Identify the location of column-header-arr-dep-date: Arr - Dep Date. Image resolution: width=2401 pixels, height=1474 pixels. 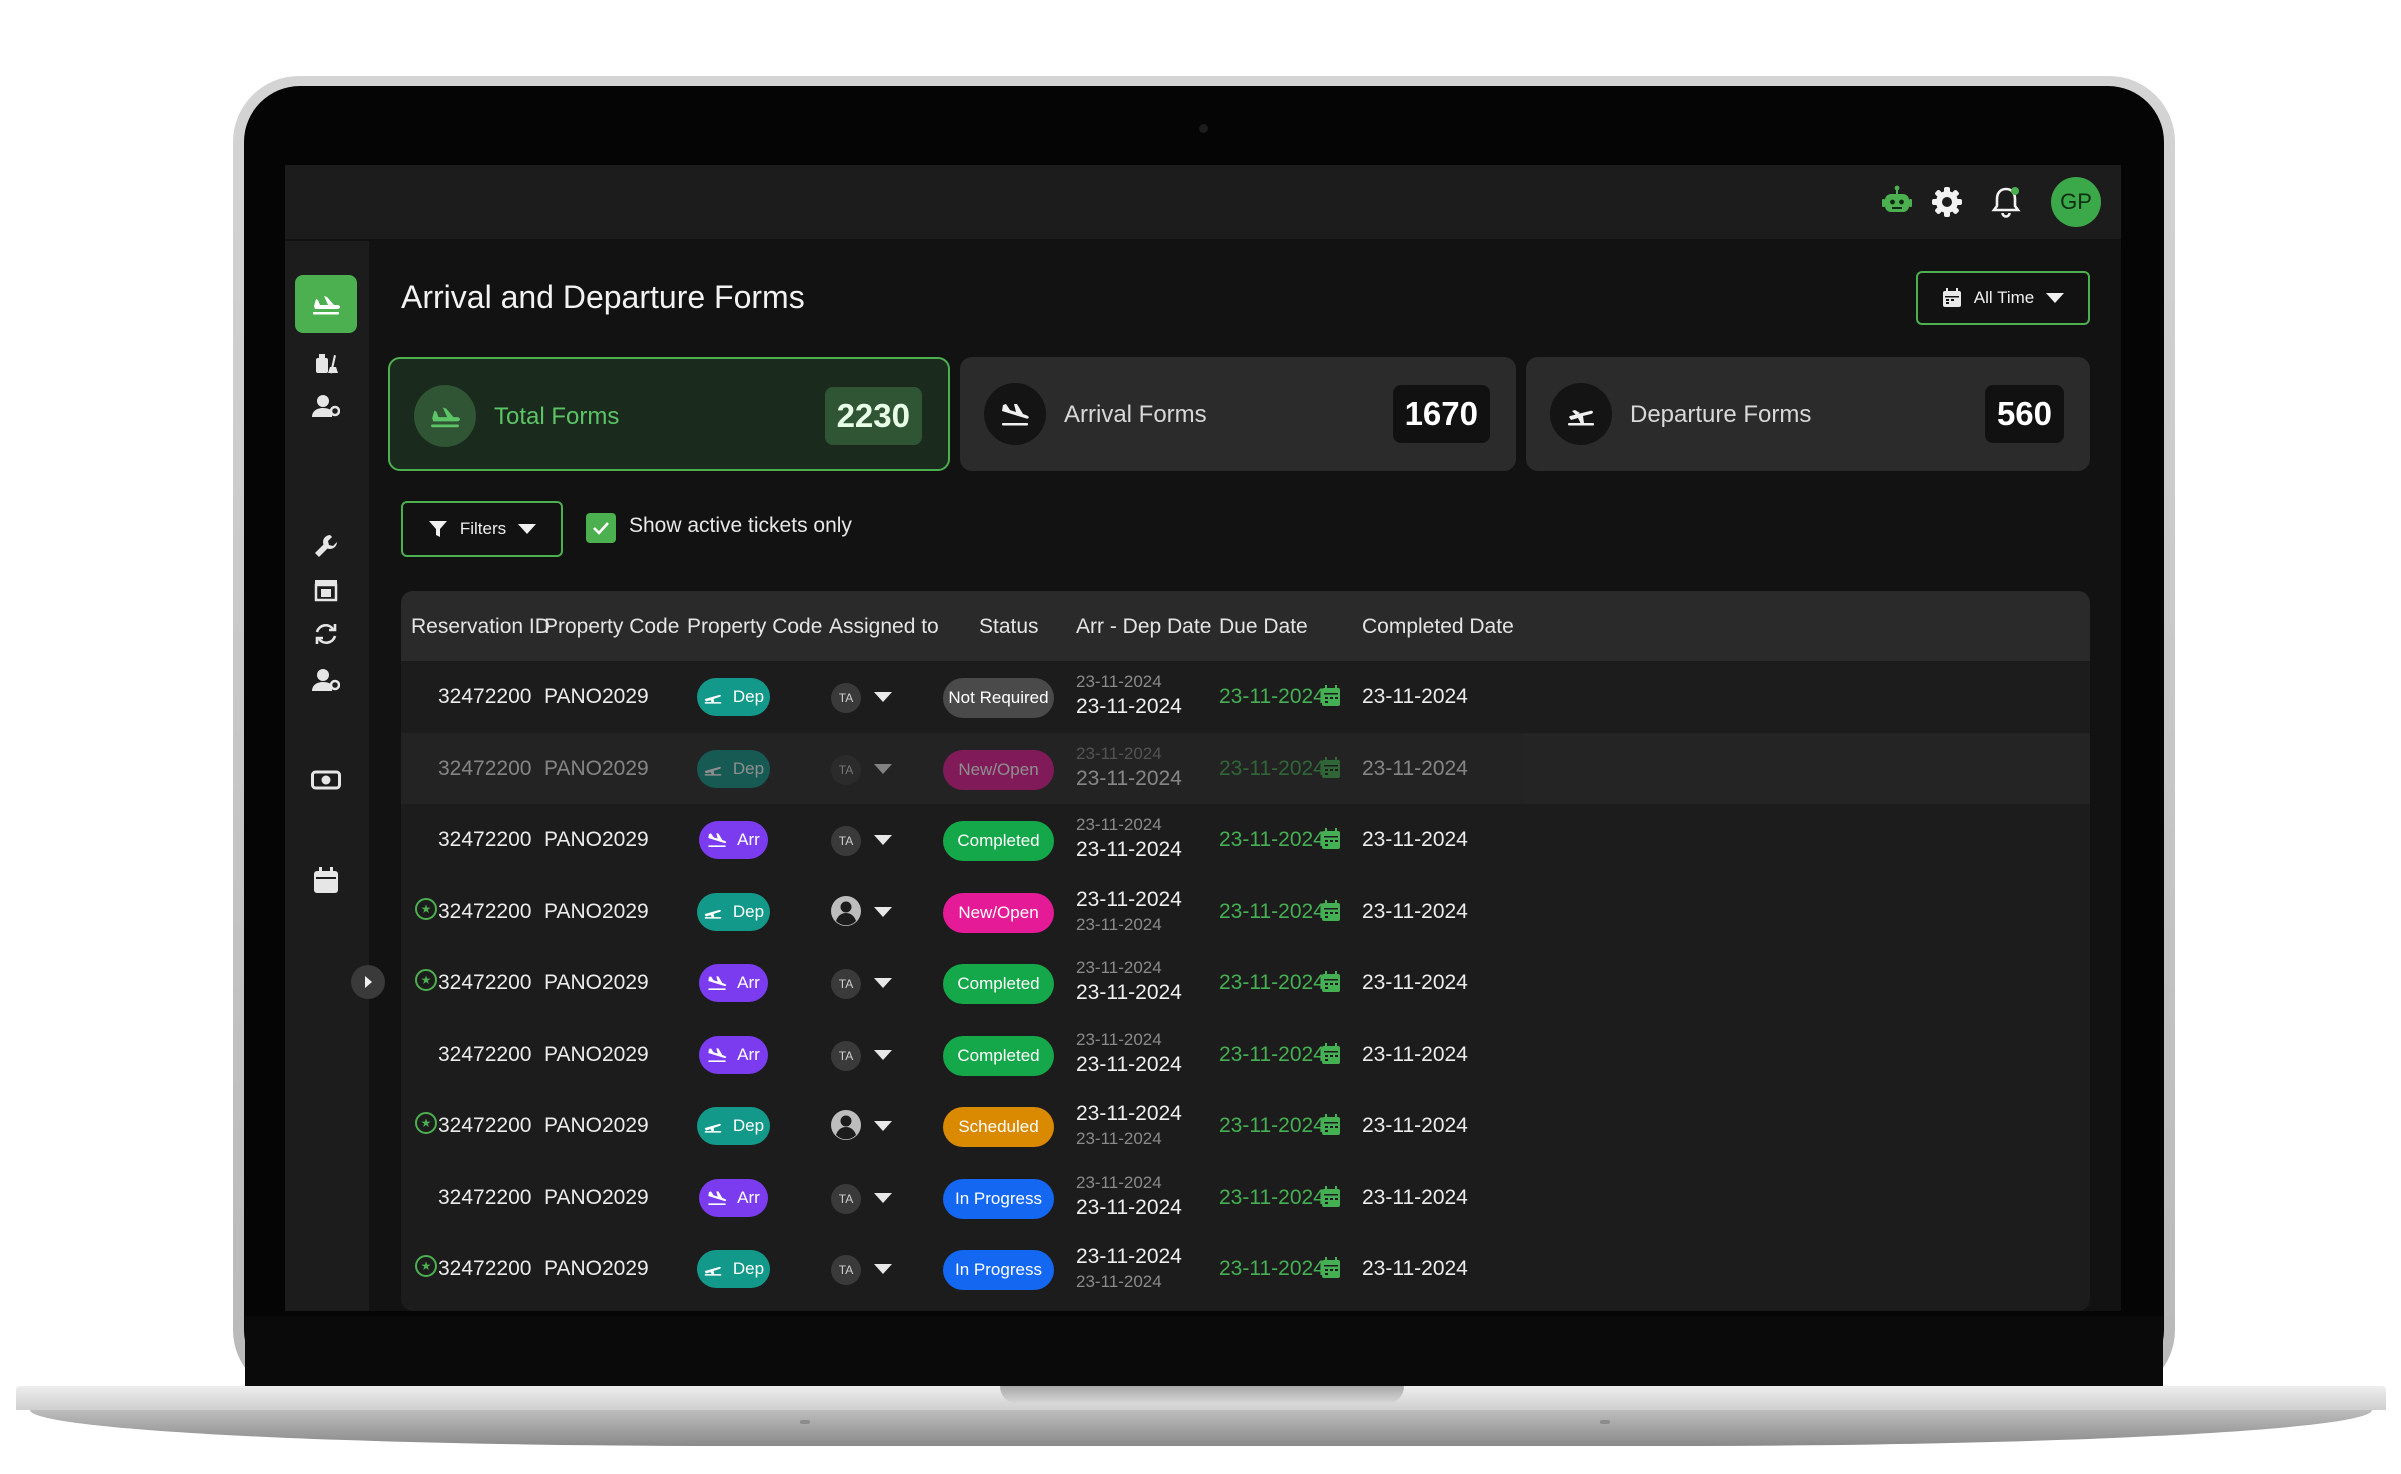
(1143, 627).